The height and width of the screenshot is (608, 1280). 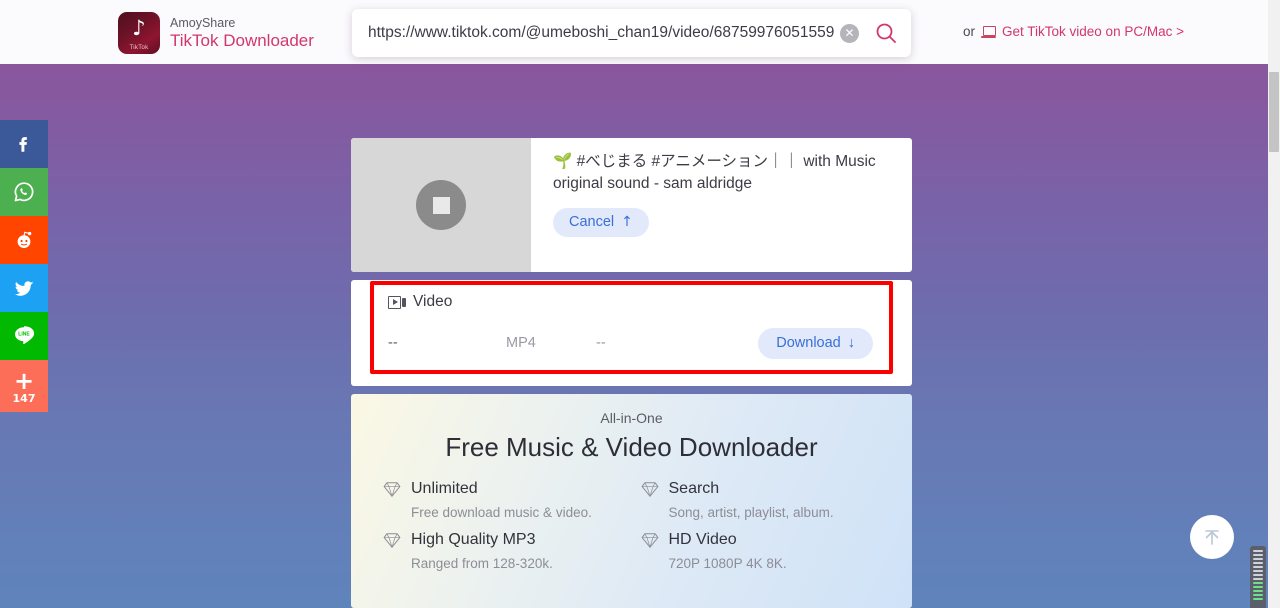 What do you see at coordinates (1258, 577) in the screenshot?
I see `corner-status-widget` at bounding box center [1258, 577].